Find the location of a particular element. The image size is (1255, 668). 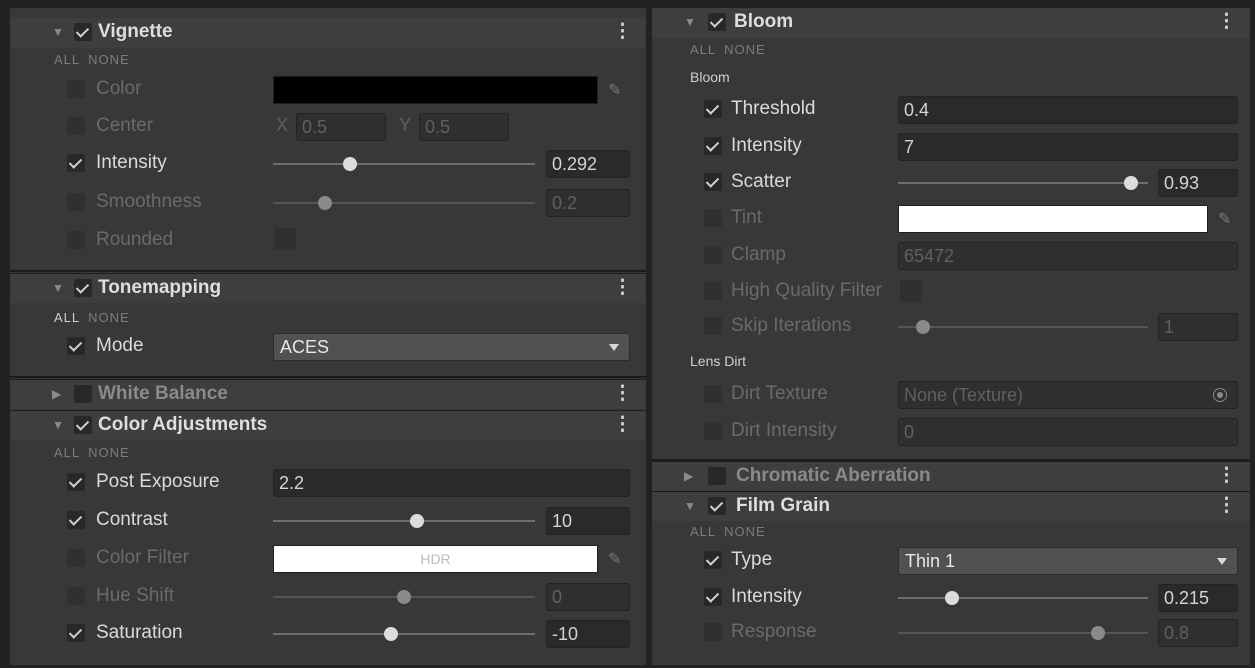

film-grain-enable-checkbox is located at coordinates (717, 506).